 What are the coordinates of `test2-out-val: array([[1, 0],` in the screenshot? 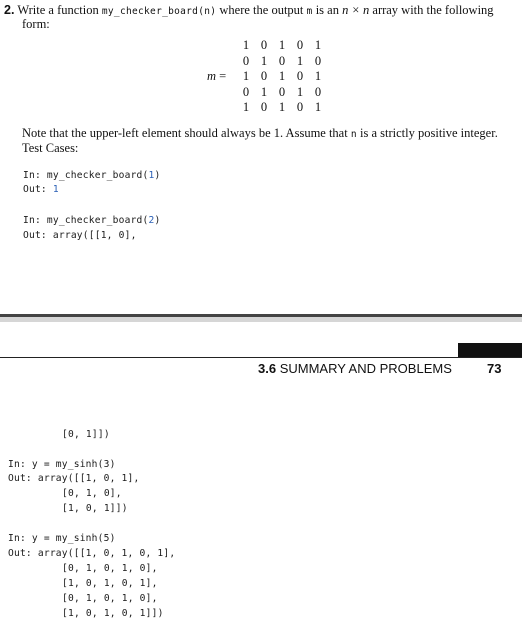 It's located at (94, 235).